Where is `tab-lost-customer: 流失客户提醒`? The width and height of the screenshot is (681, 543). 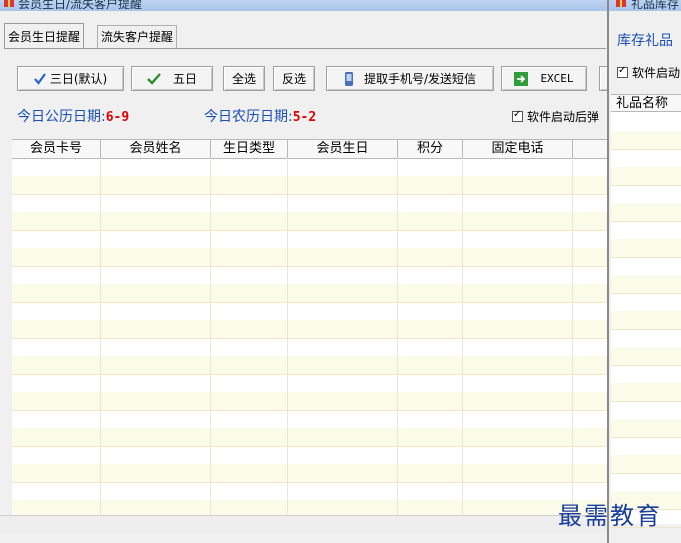
tab-lost-customer: 流失客户提醒 is located at coordinates (137, 36).